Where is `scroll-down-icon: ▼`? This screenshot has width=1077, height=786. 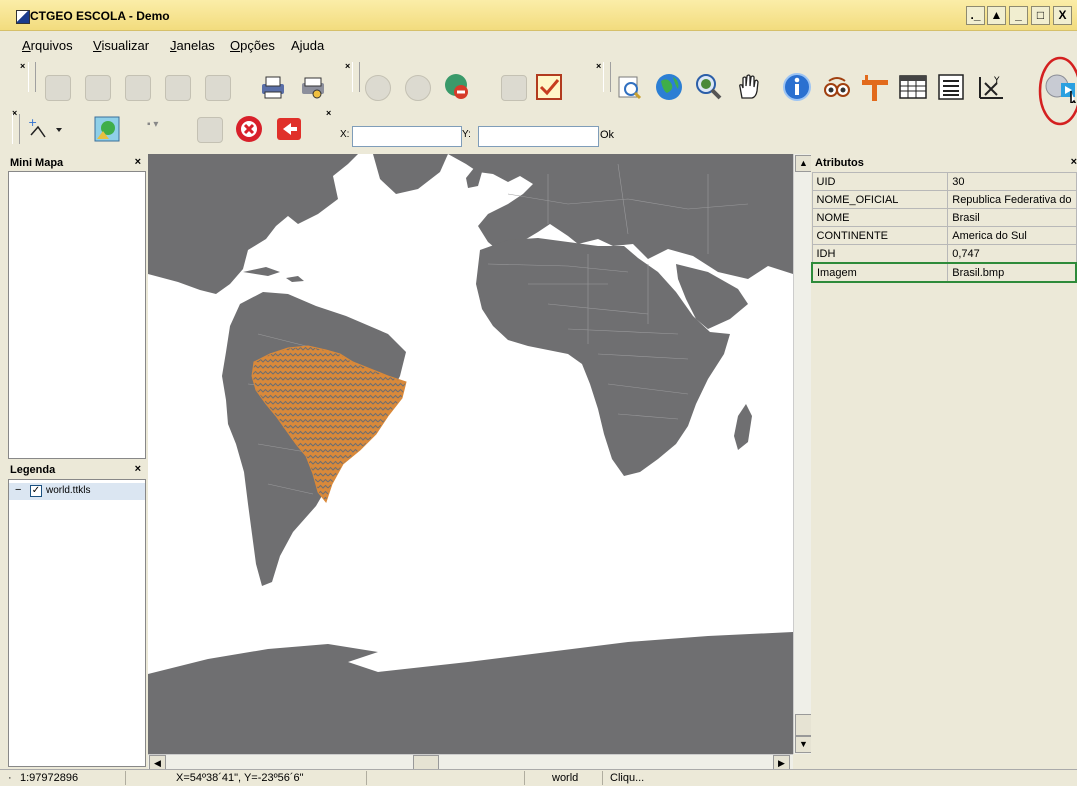 scroll-down-icon: ▼ is located at coordinates (803, 744).